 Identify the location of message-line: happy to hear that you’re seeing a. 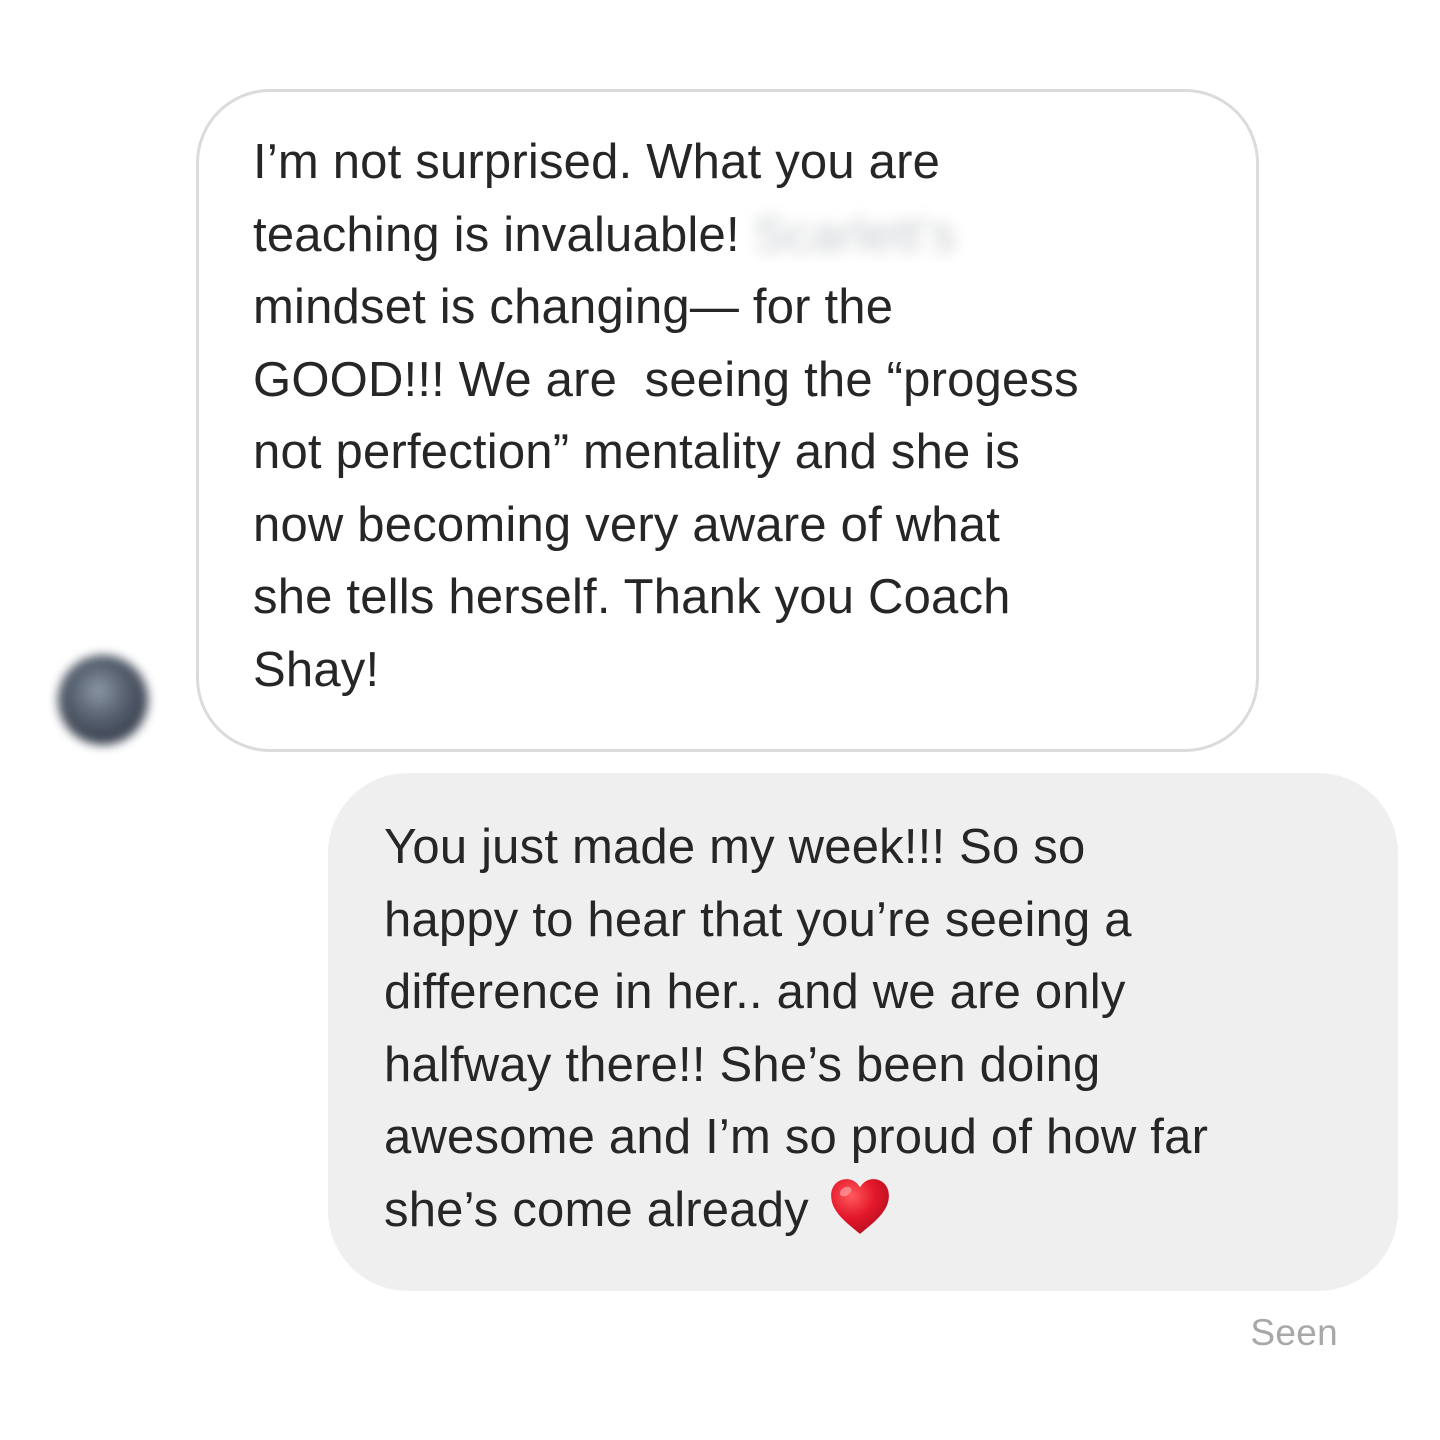
(758, 919).